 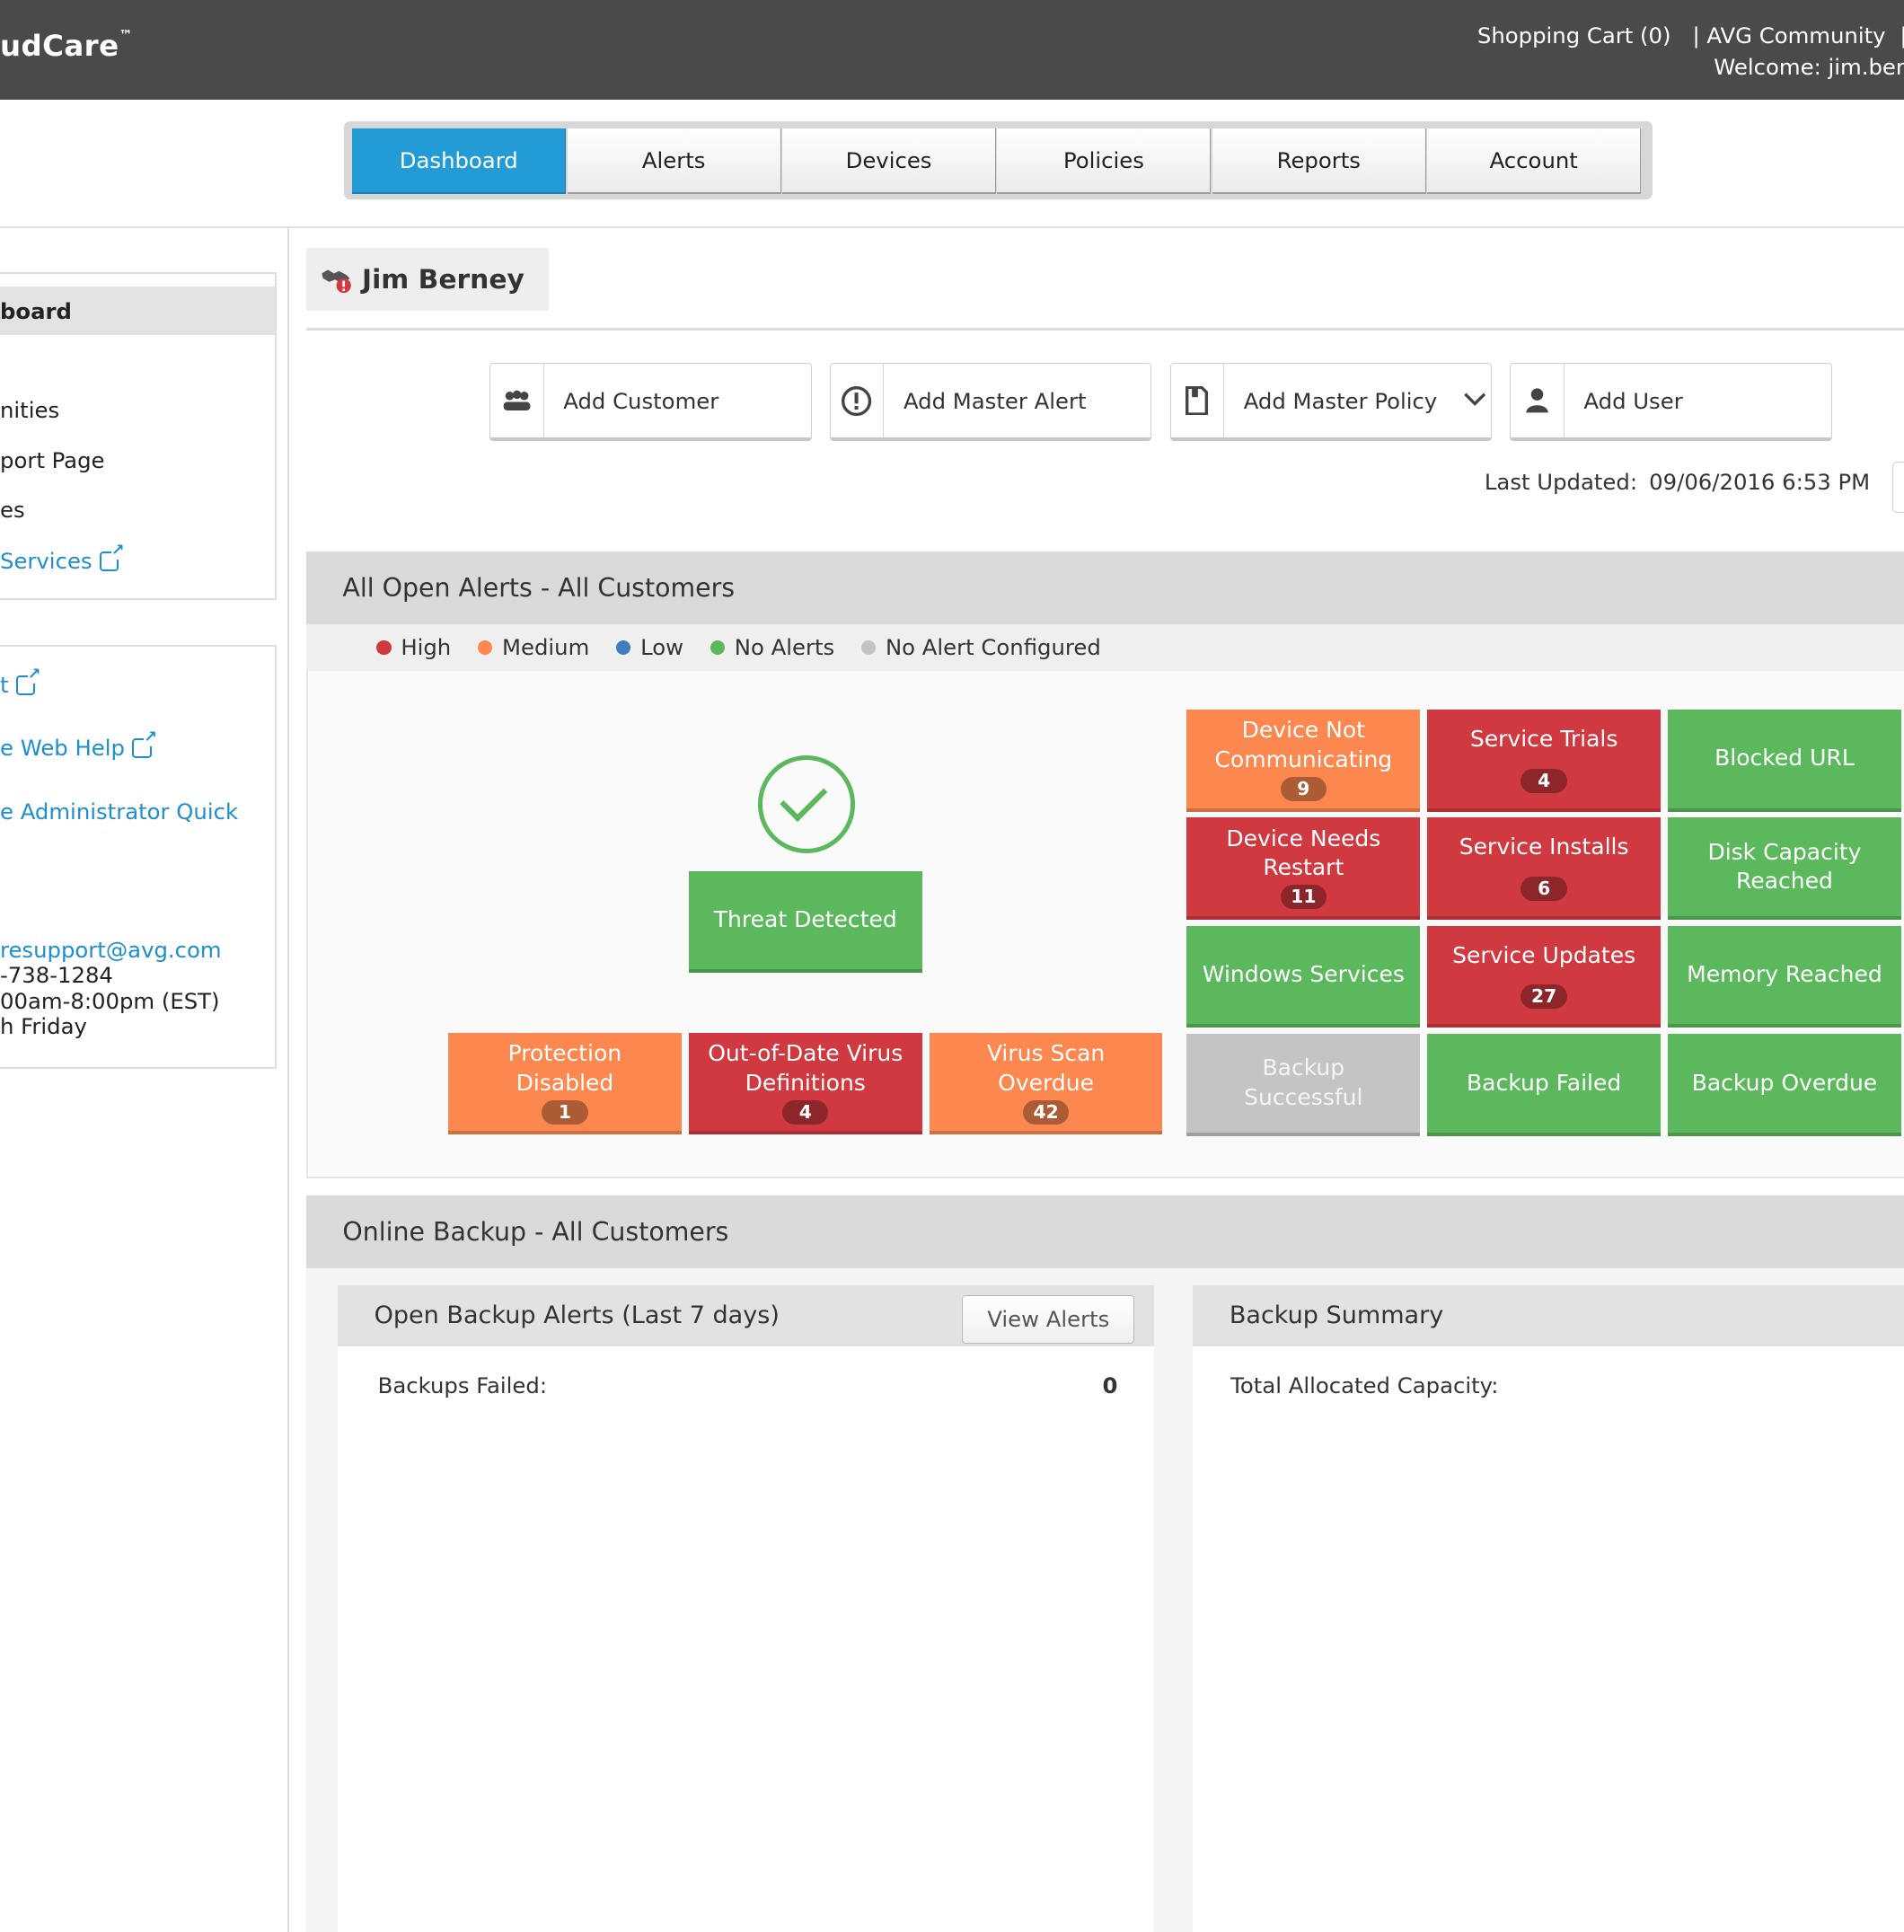 I want to click on tile-label: Disk Capacity Reached, so click(x=1785, y=866).